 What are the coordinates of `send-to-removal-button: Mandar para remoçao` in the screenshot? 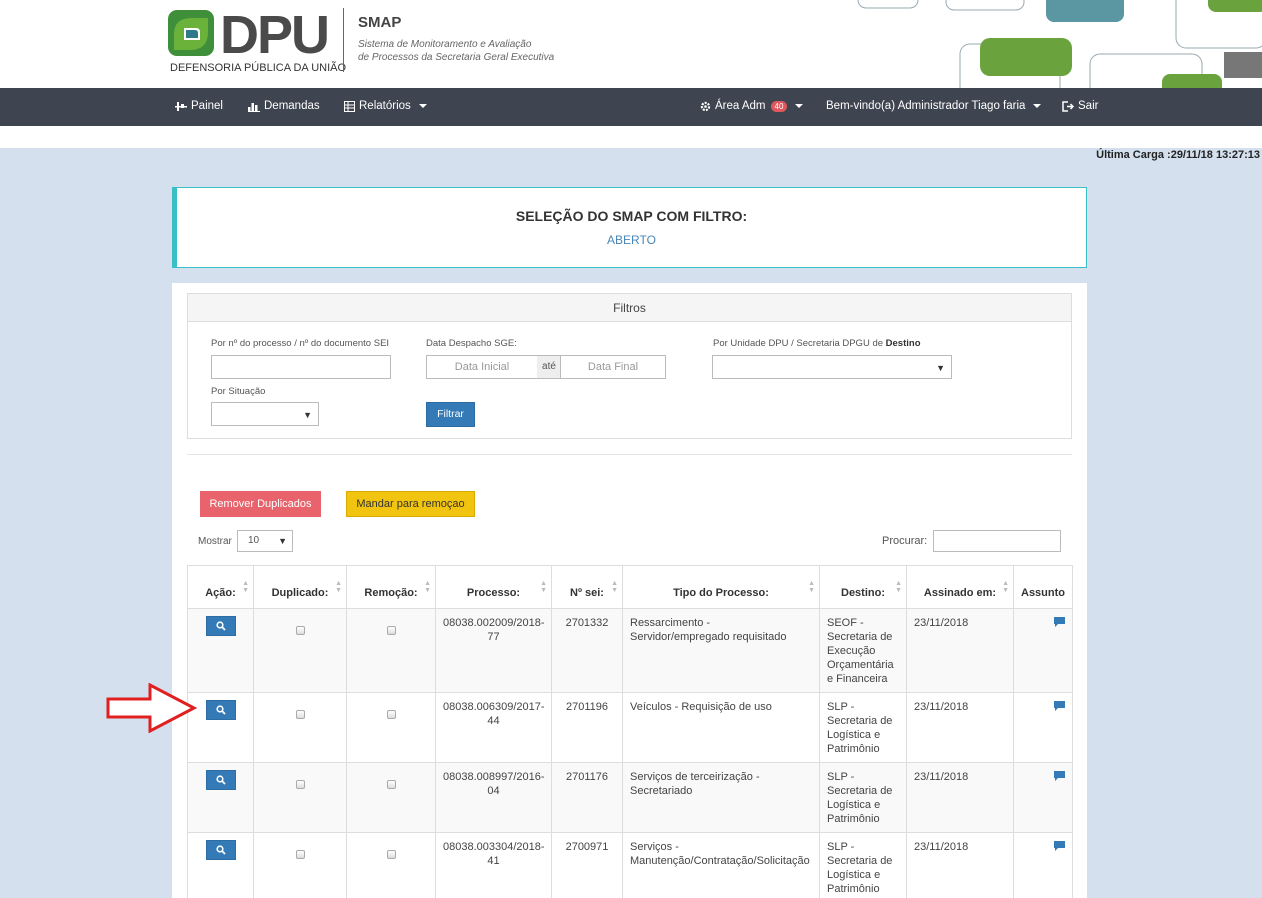 It's located at (410, 504).